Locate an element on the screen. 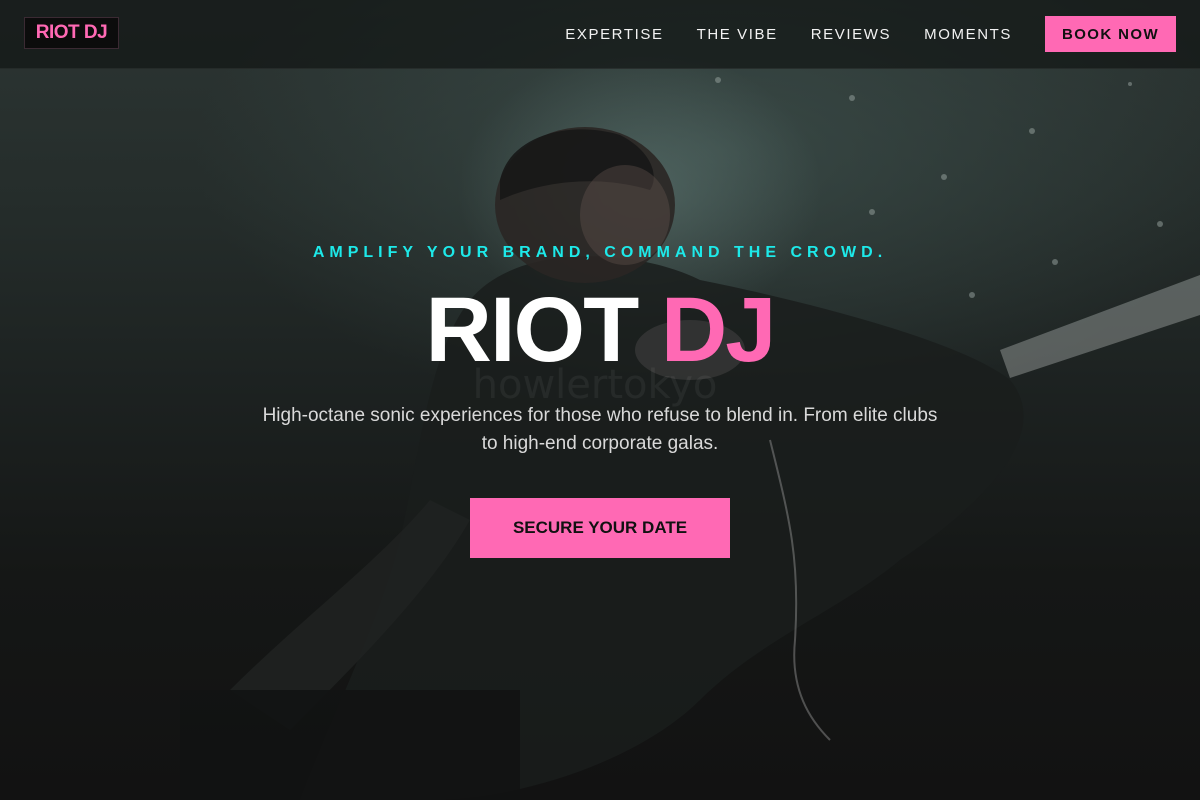  nav-link-moments: MOMENTS is located at coordinates (968, 34).